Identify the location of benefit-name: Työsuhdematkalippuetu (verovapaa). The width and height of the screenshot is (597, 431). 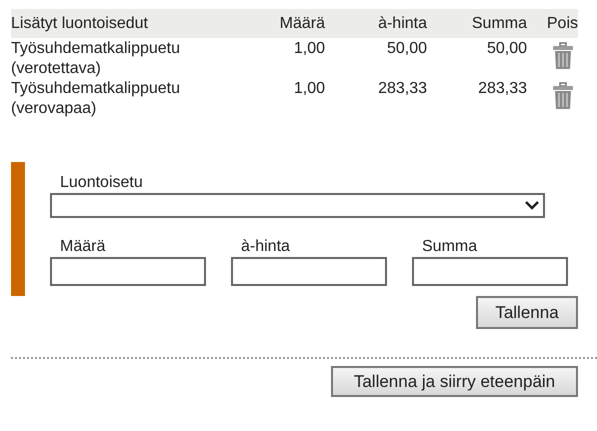
(96, 99).